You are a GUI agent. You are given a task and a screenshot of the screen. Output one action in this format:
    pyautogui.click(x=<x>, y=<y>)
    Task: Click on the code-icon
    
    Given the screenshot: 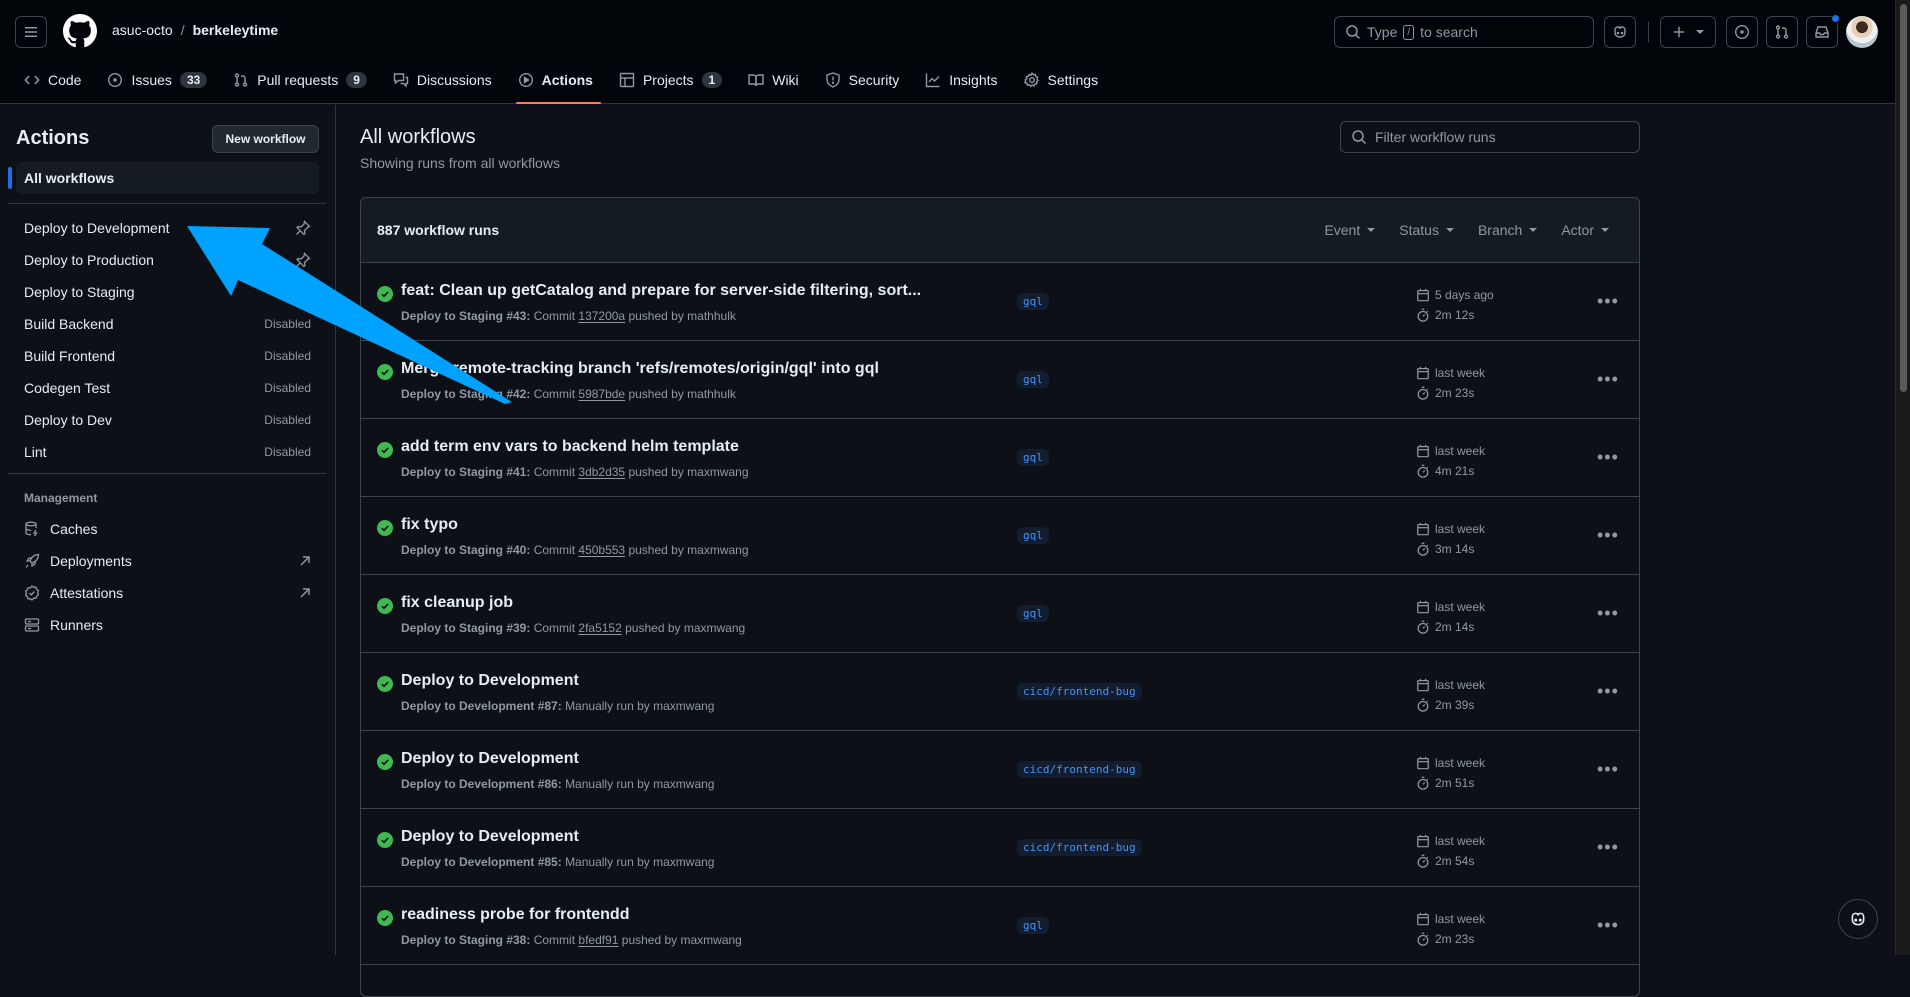 What is the action you would take?
    pyautogui.click(x=32, y=79)
    